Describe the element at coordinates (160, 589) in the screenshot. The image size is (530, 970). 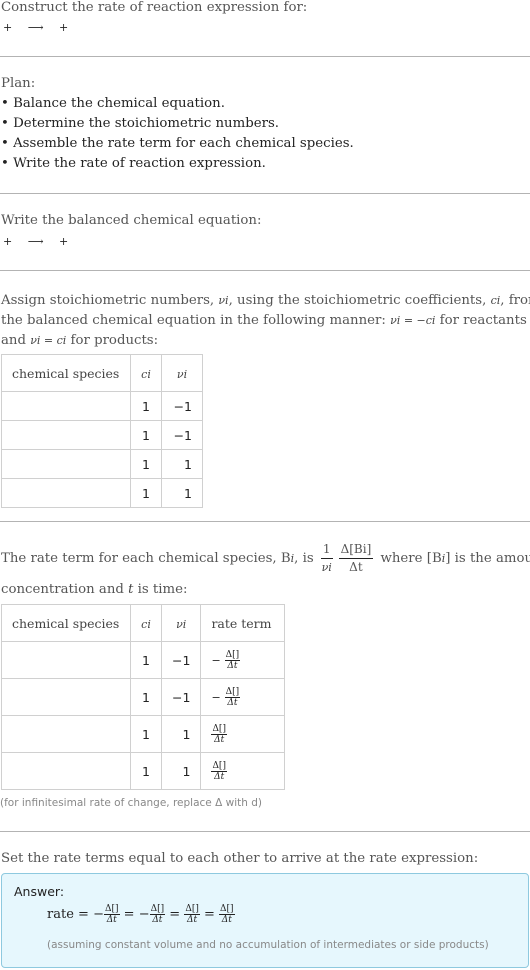
I see `text: is time:` at that location.